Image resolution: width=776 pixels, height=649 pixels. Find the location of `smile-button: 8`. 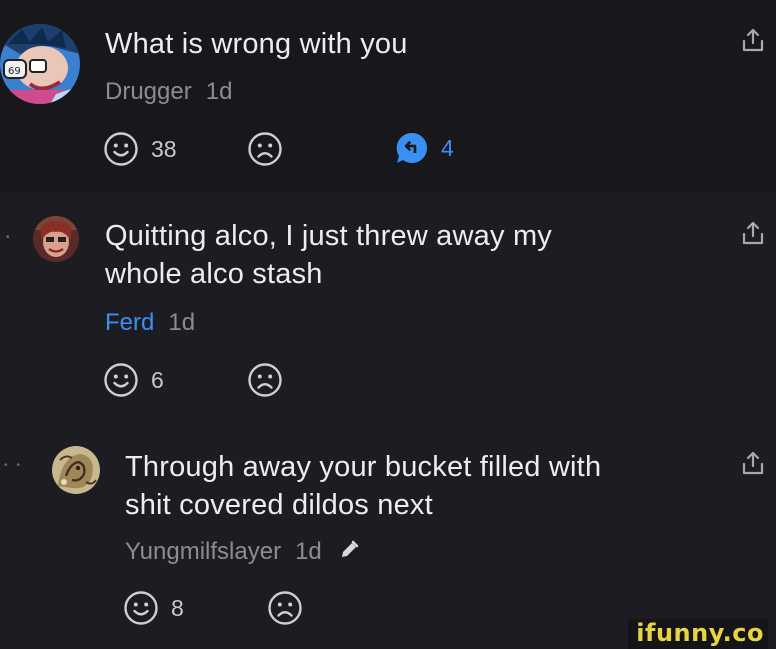

smile-button: 8 is located at coordinates (153, 608).